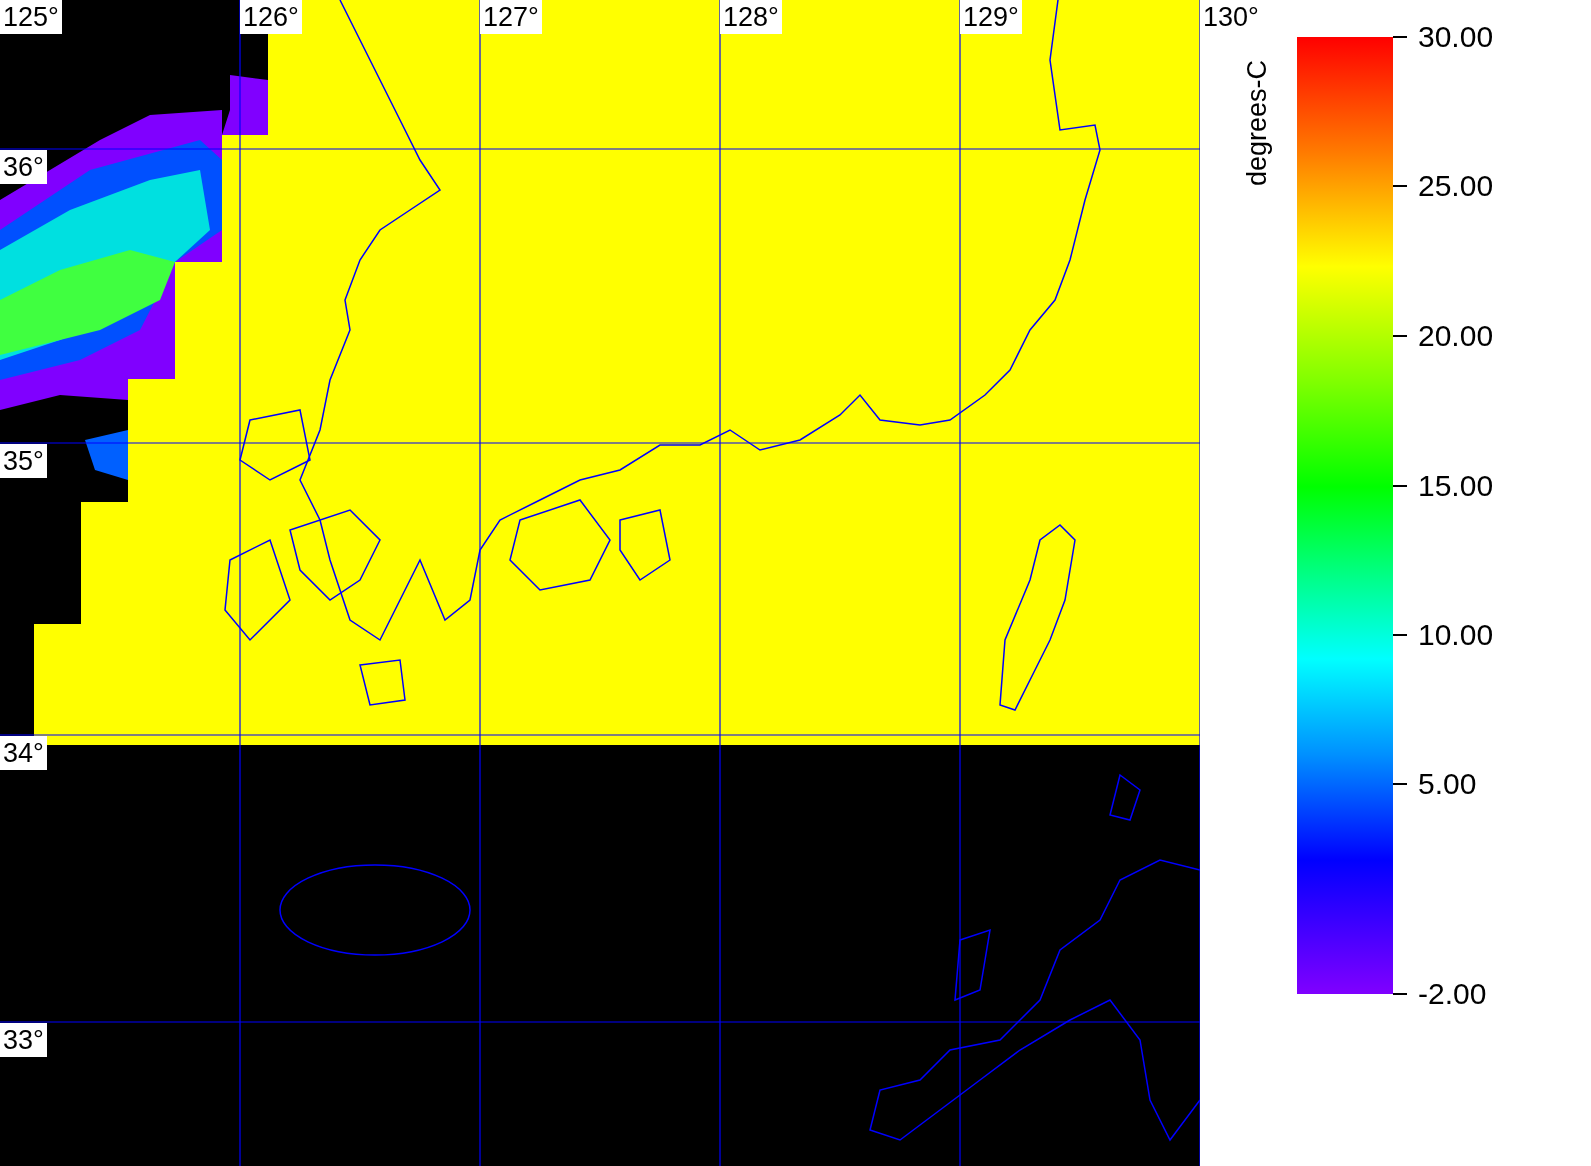 The height and width of the screenshot is (1166, 1591). I want to click on latitude-label: 35°, so click(23, 461).